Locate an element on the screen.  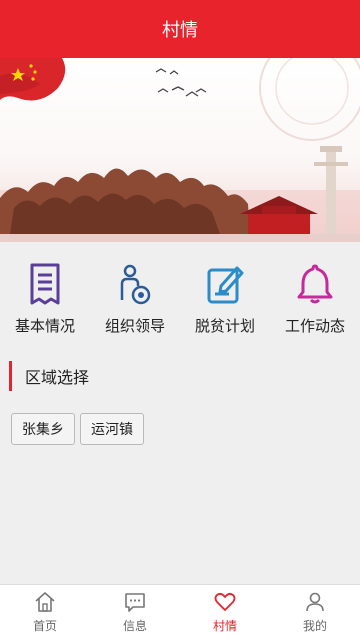
region-section-title: 区域选择 is located at coordinates (49, 376).